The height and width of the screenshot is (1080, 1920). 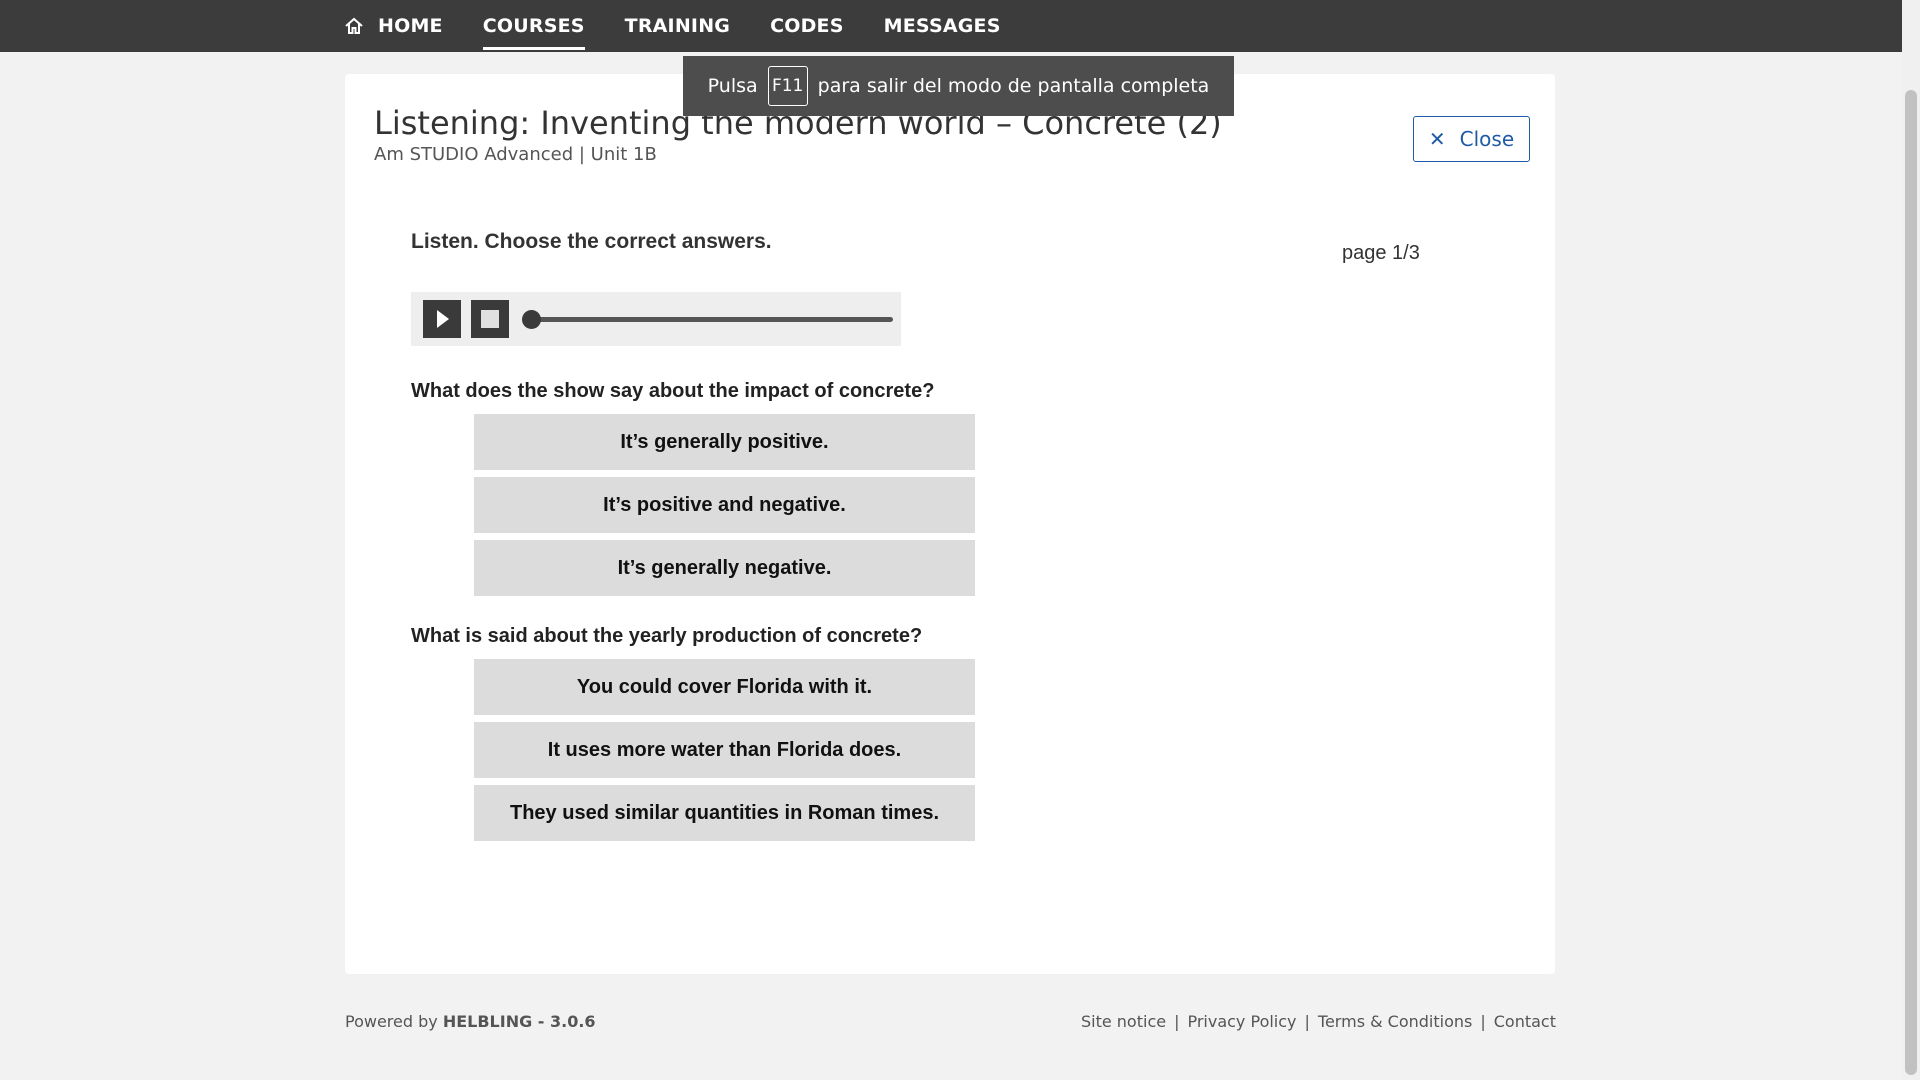 What do you see at coordinates (724, 687) in the screenshot?
I see `answer-option: You could cover Florida with it.` at bounding box center [724, 687].